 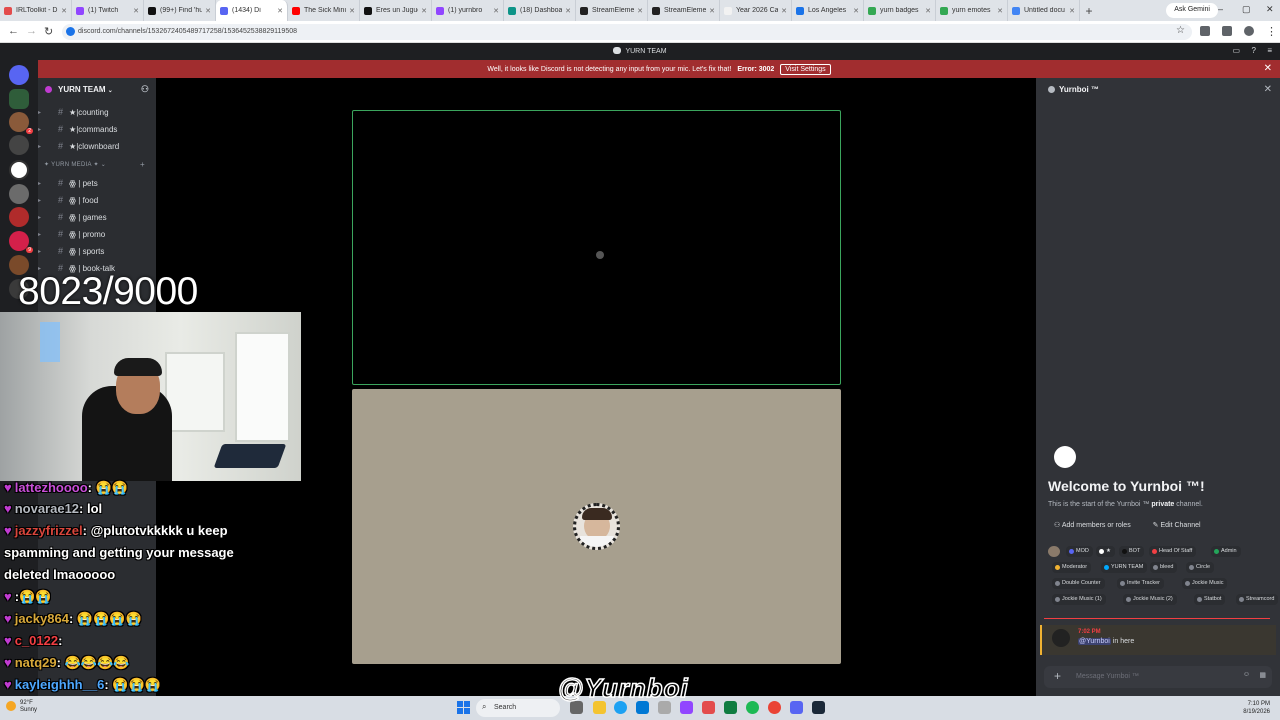 What do you see at coordinates (900, 10) in the screenshot?
I see `browser-tab: yurn badges ✕` at bounding box center [900, 10].